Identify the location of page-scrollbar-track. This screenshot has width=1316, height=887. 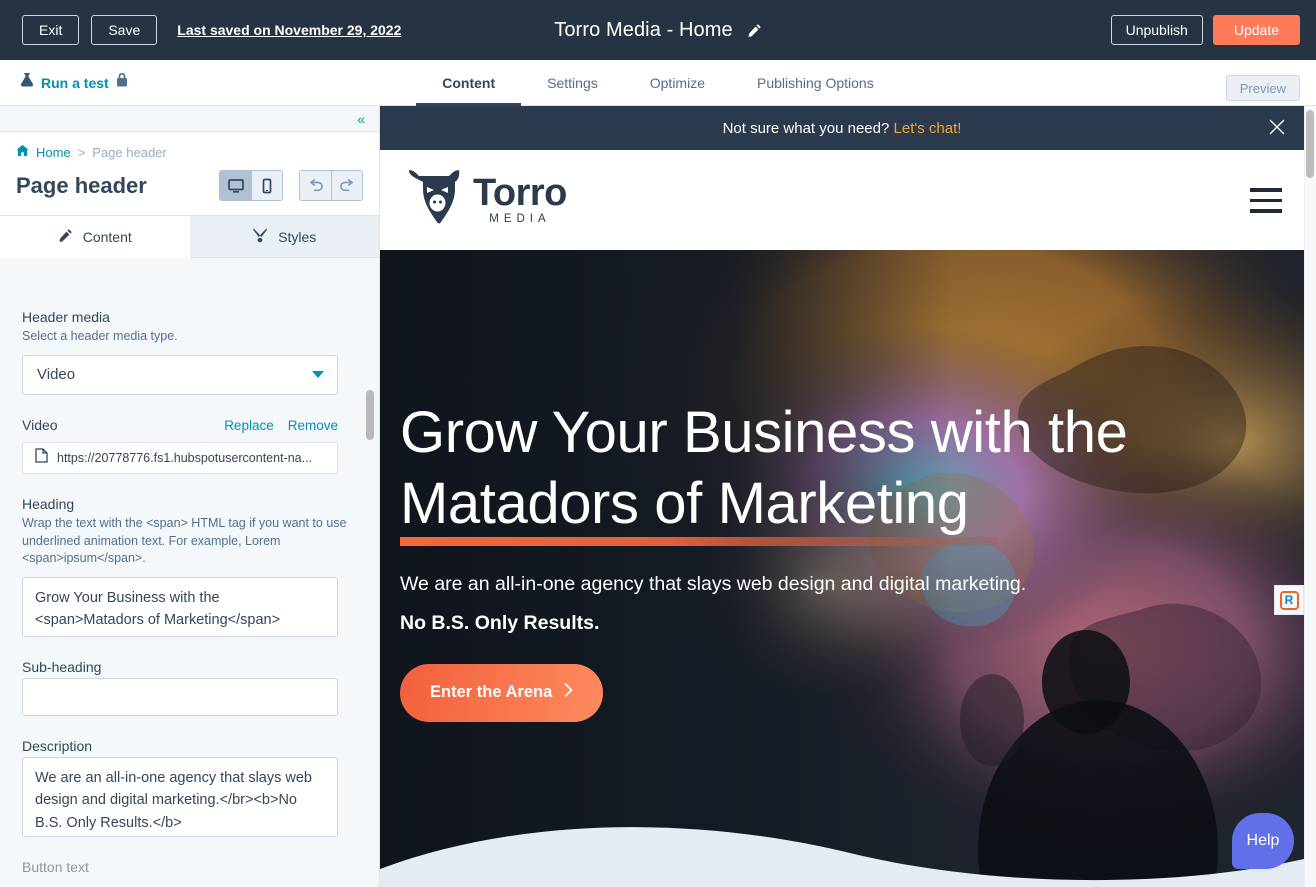
(1310, 496).